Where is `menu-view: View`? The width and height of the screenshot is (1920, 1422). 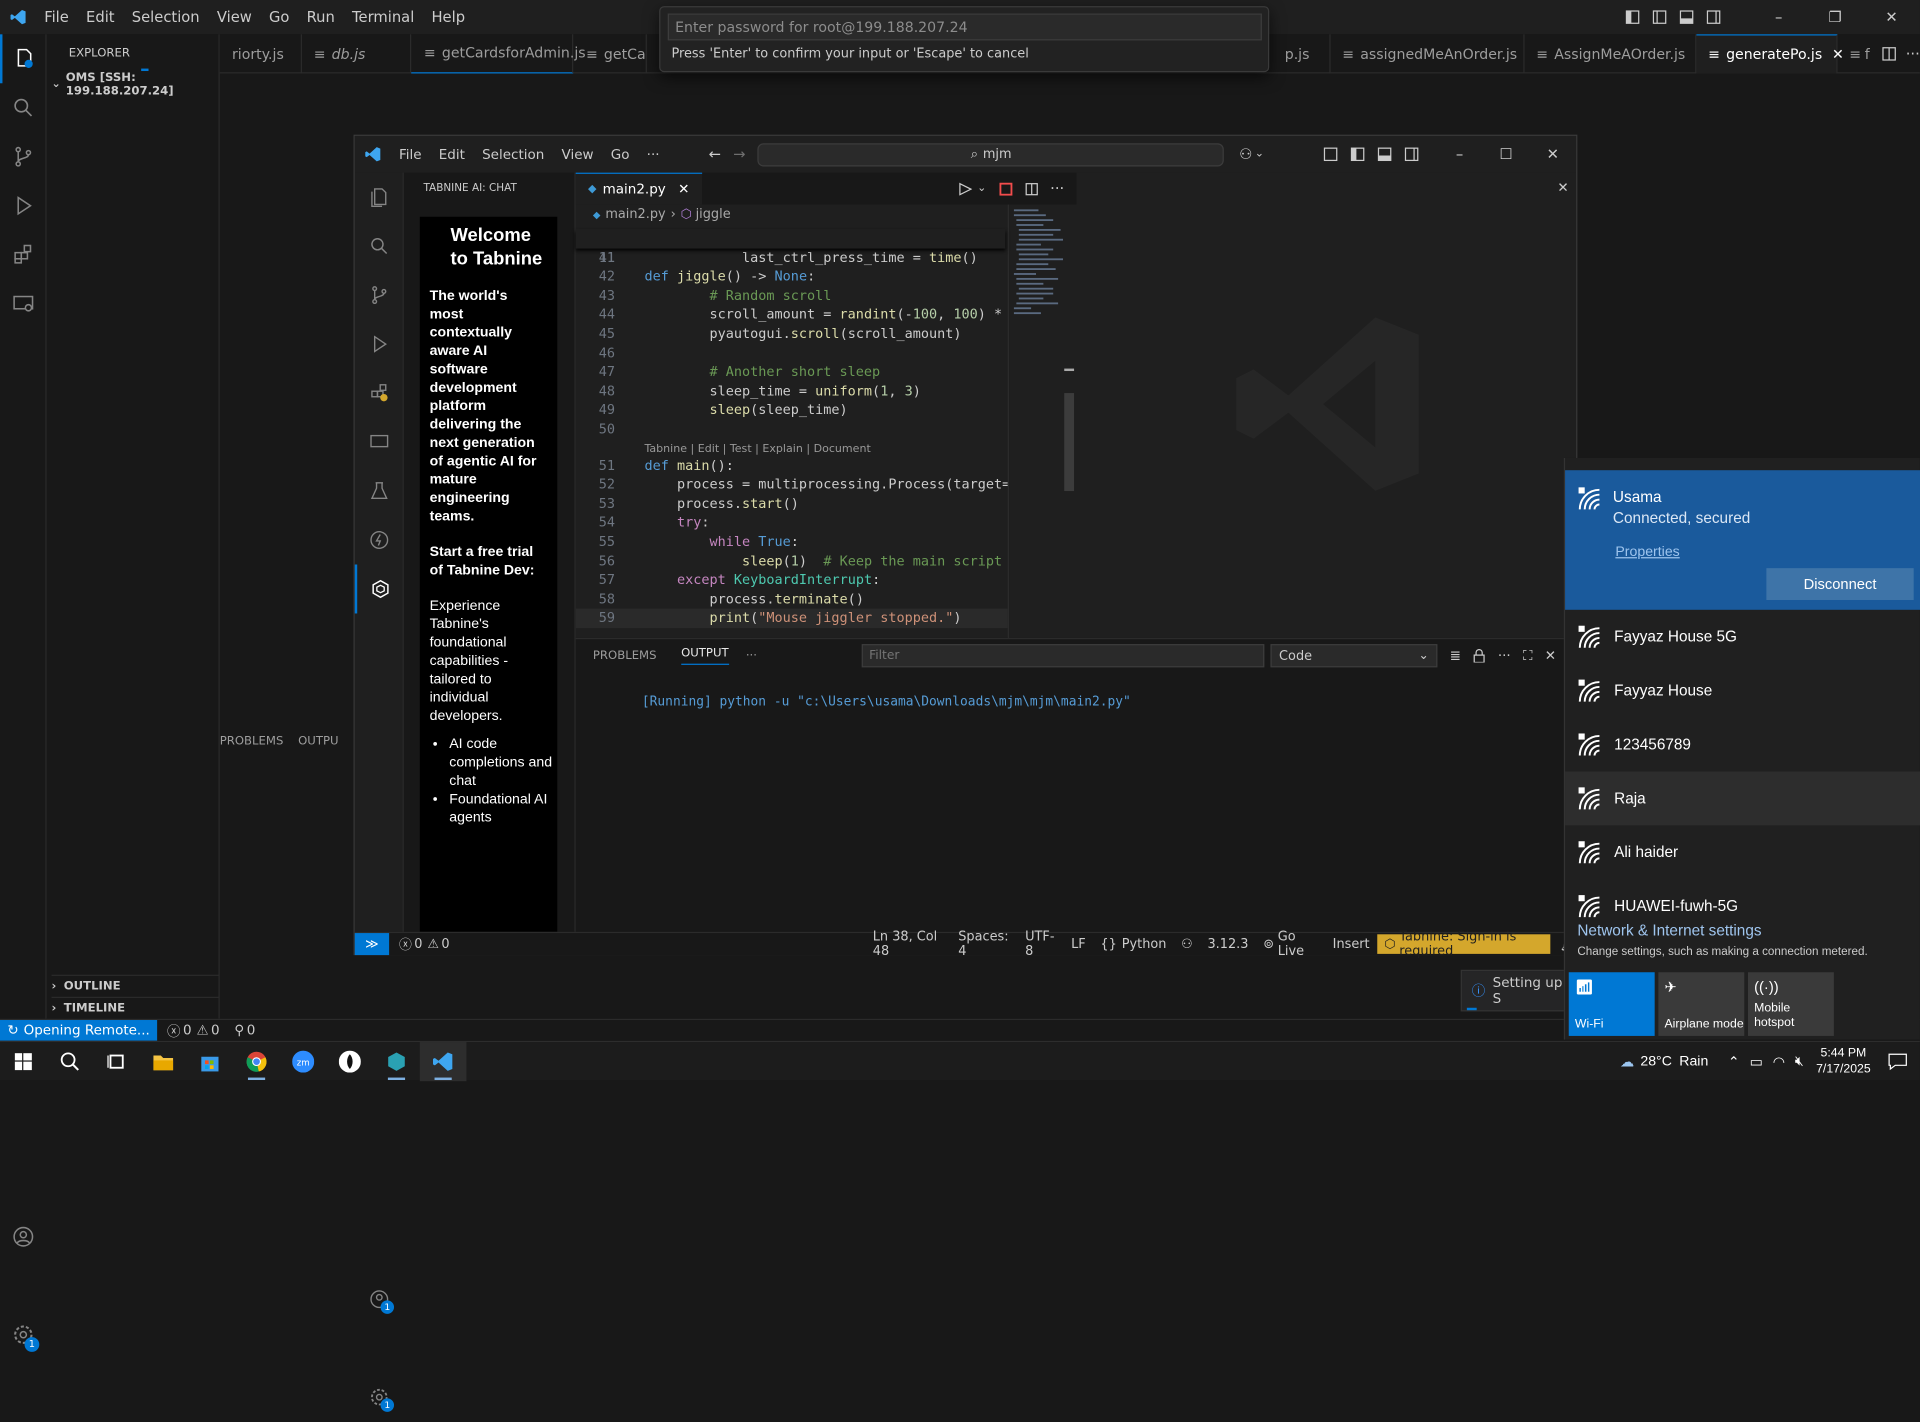
menu-view: View is located at coordinates (234, 17).